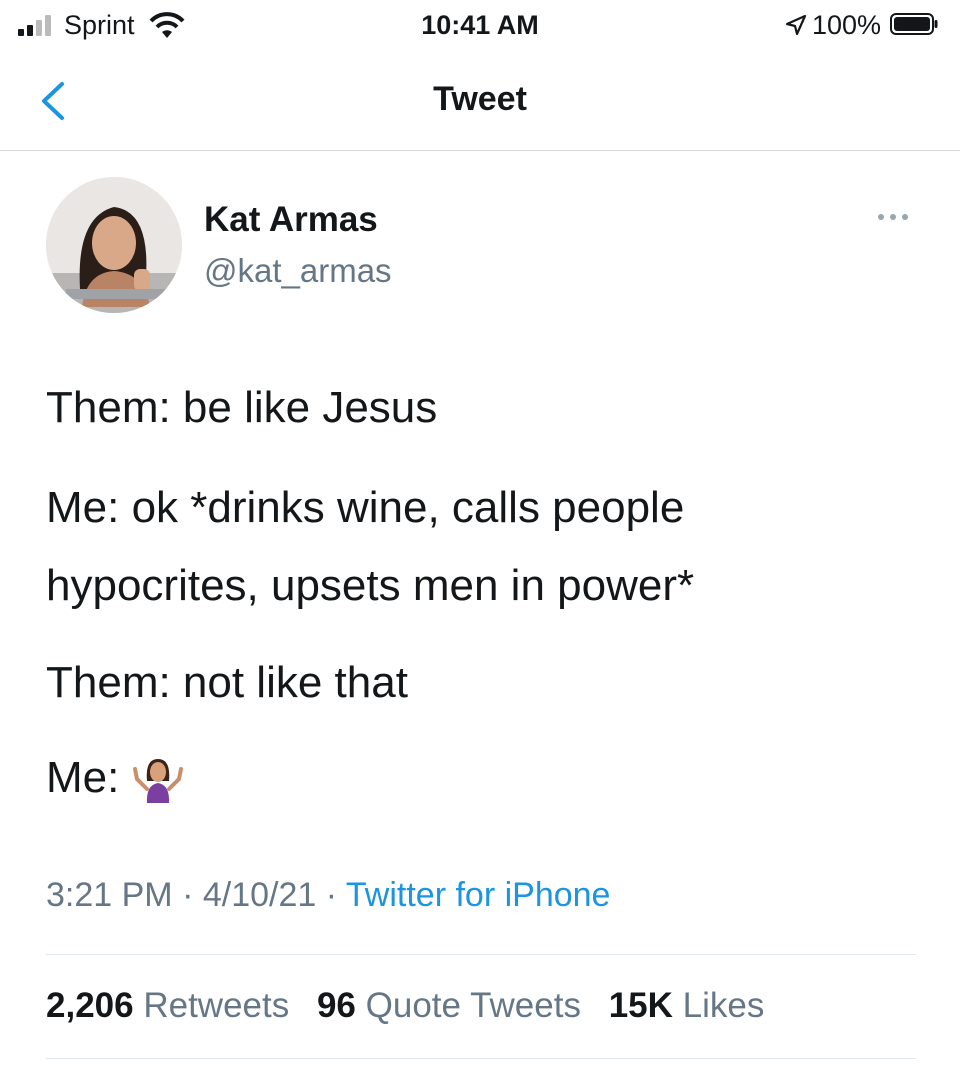 The width and height of the screenshot is (960, 1069). What do you see at coordinates (109, 895) in the screenshot?
I see `tweet-time: 3:21 PM` at bounding box center [109, 895].